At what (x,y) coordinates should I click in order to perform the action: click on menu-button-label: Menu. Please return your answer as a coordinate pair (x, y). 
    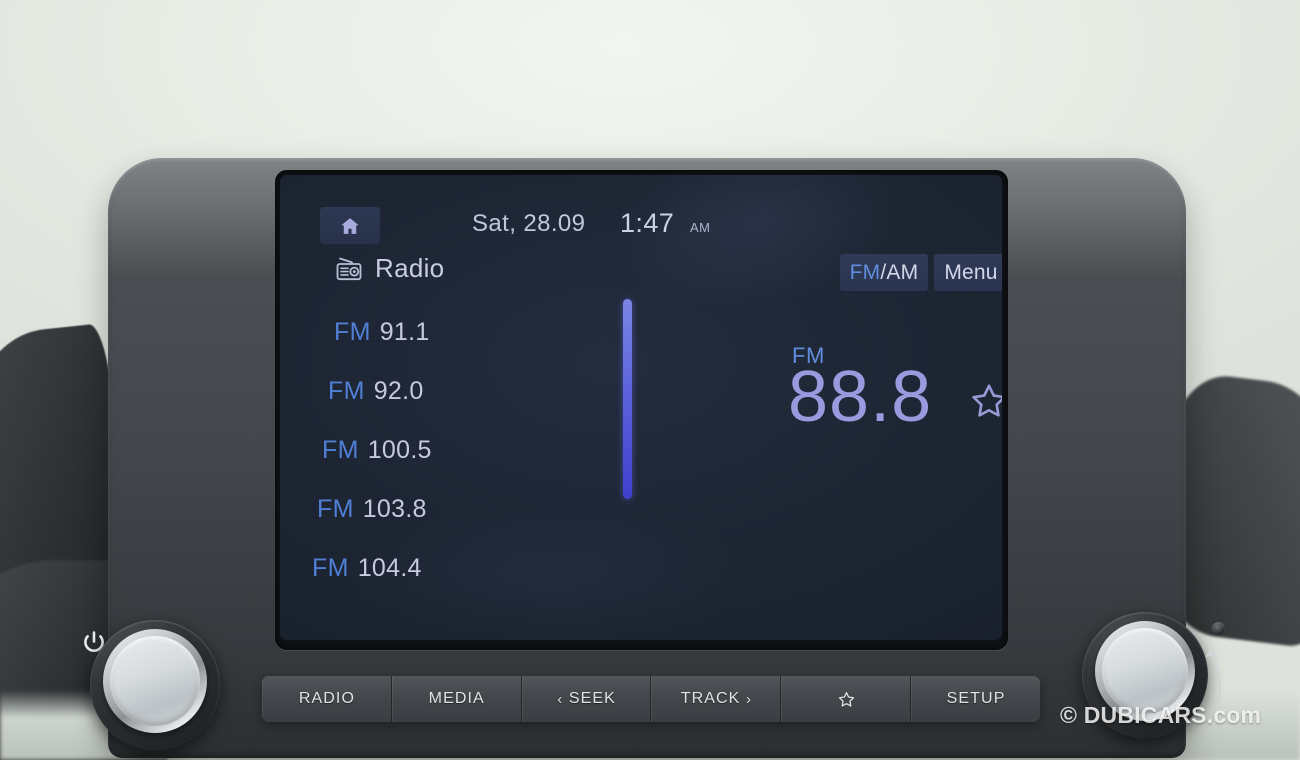
    Looking at the image, I should click on (971, 272).